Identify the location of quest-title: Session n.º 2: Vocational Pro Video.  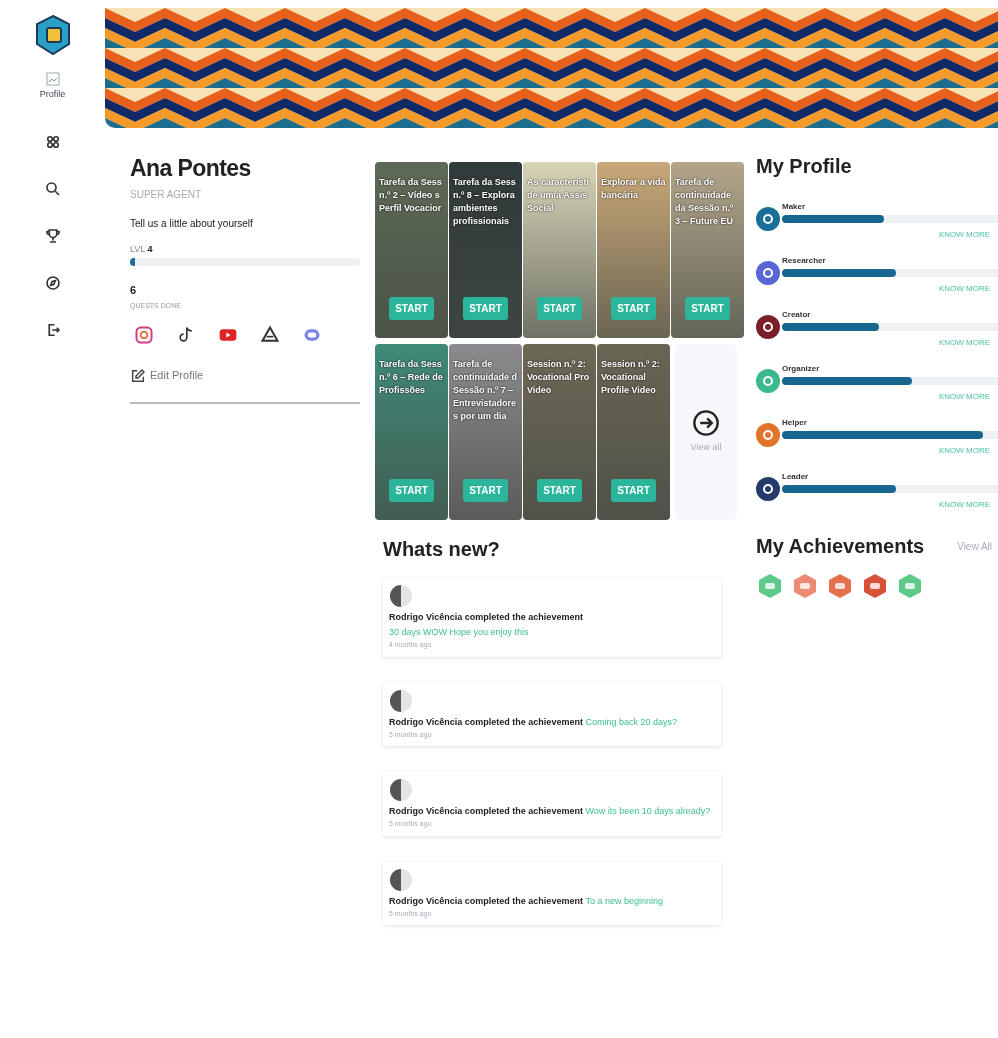
(559, 377).